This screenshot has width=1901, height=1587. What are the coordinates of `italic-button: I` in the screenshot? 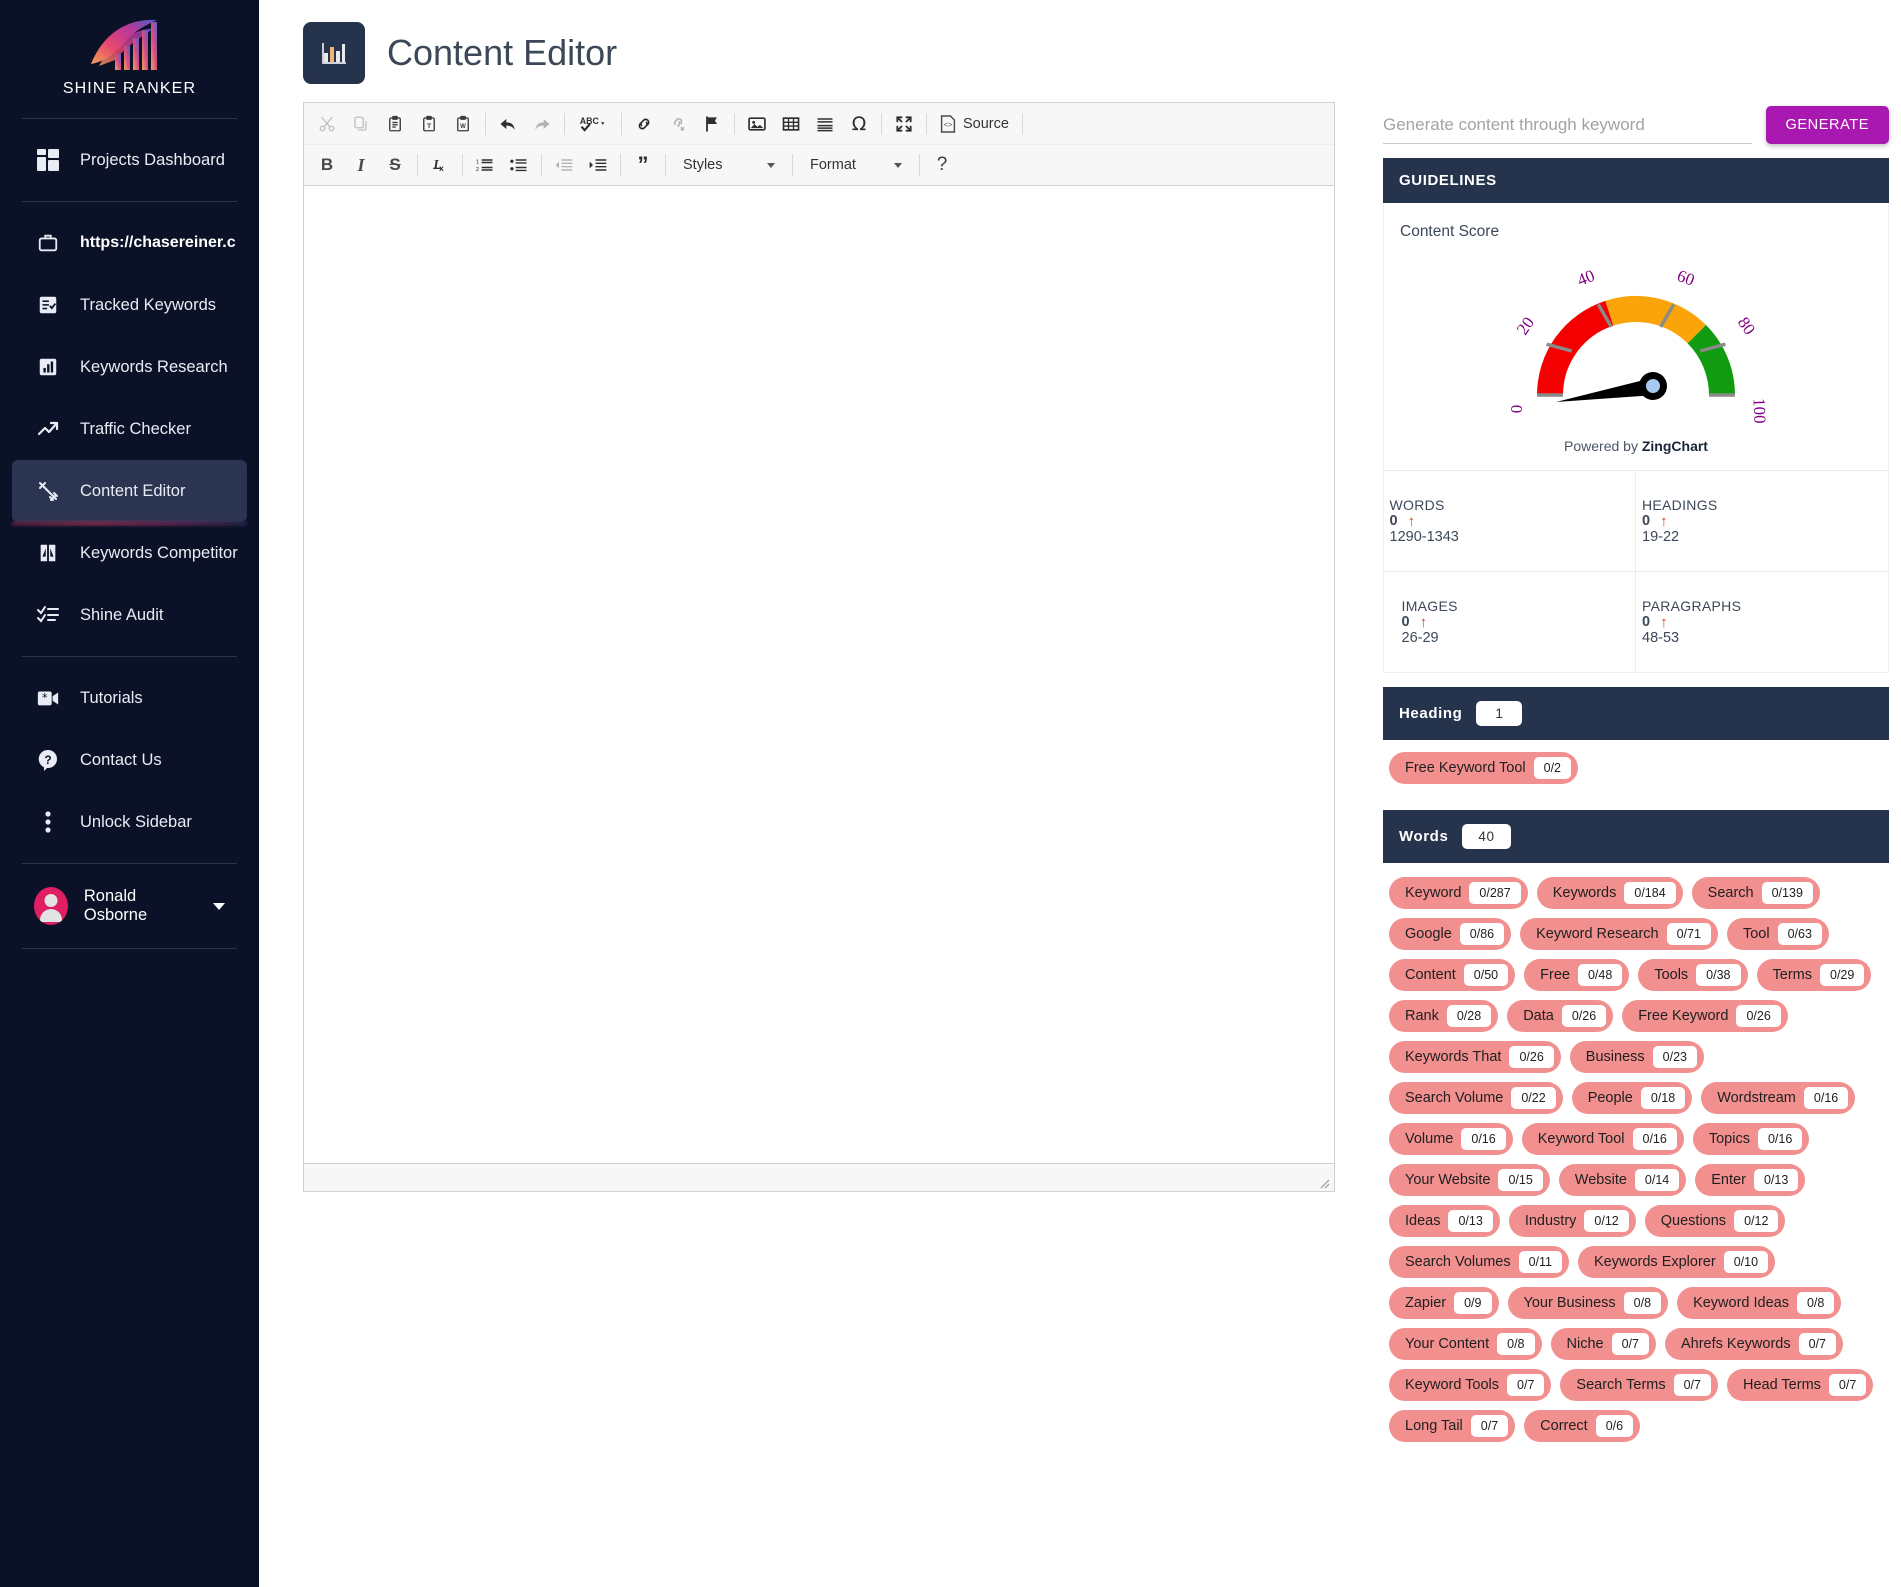 It's located at (361, 165).